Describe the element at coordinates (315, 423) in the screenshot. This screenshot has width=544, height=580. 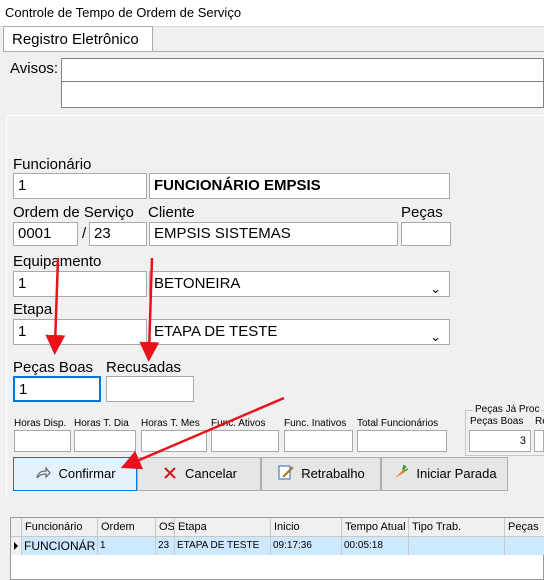
I see `func-inativos-label: Func. Inativos` at that location.